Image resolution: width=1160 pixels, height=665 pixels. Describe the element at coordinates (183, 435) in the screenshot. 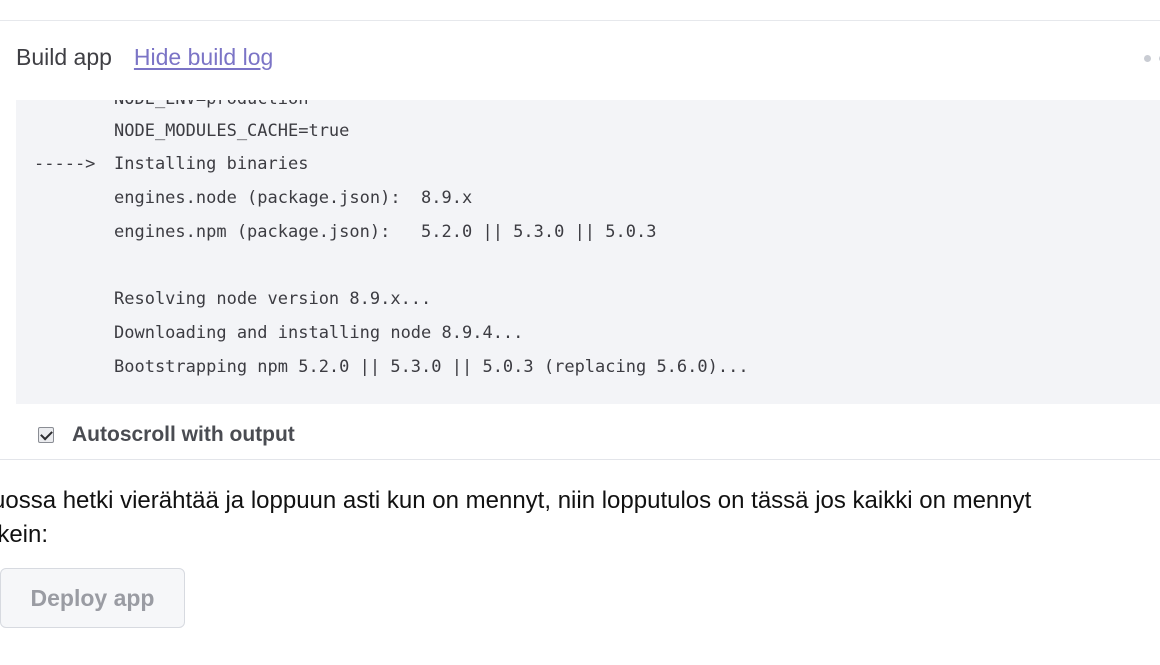

I see `autoscroll-label: Autoscroll with output` at that location.